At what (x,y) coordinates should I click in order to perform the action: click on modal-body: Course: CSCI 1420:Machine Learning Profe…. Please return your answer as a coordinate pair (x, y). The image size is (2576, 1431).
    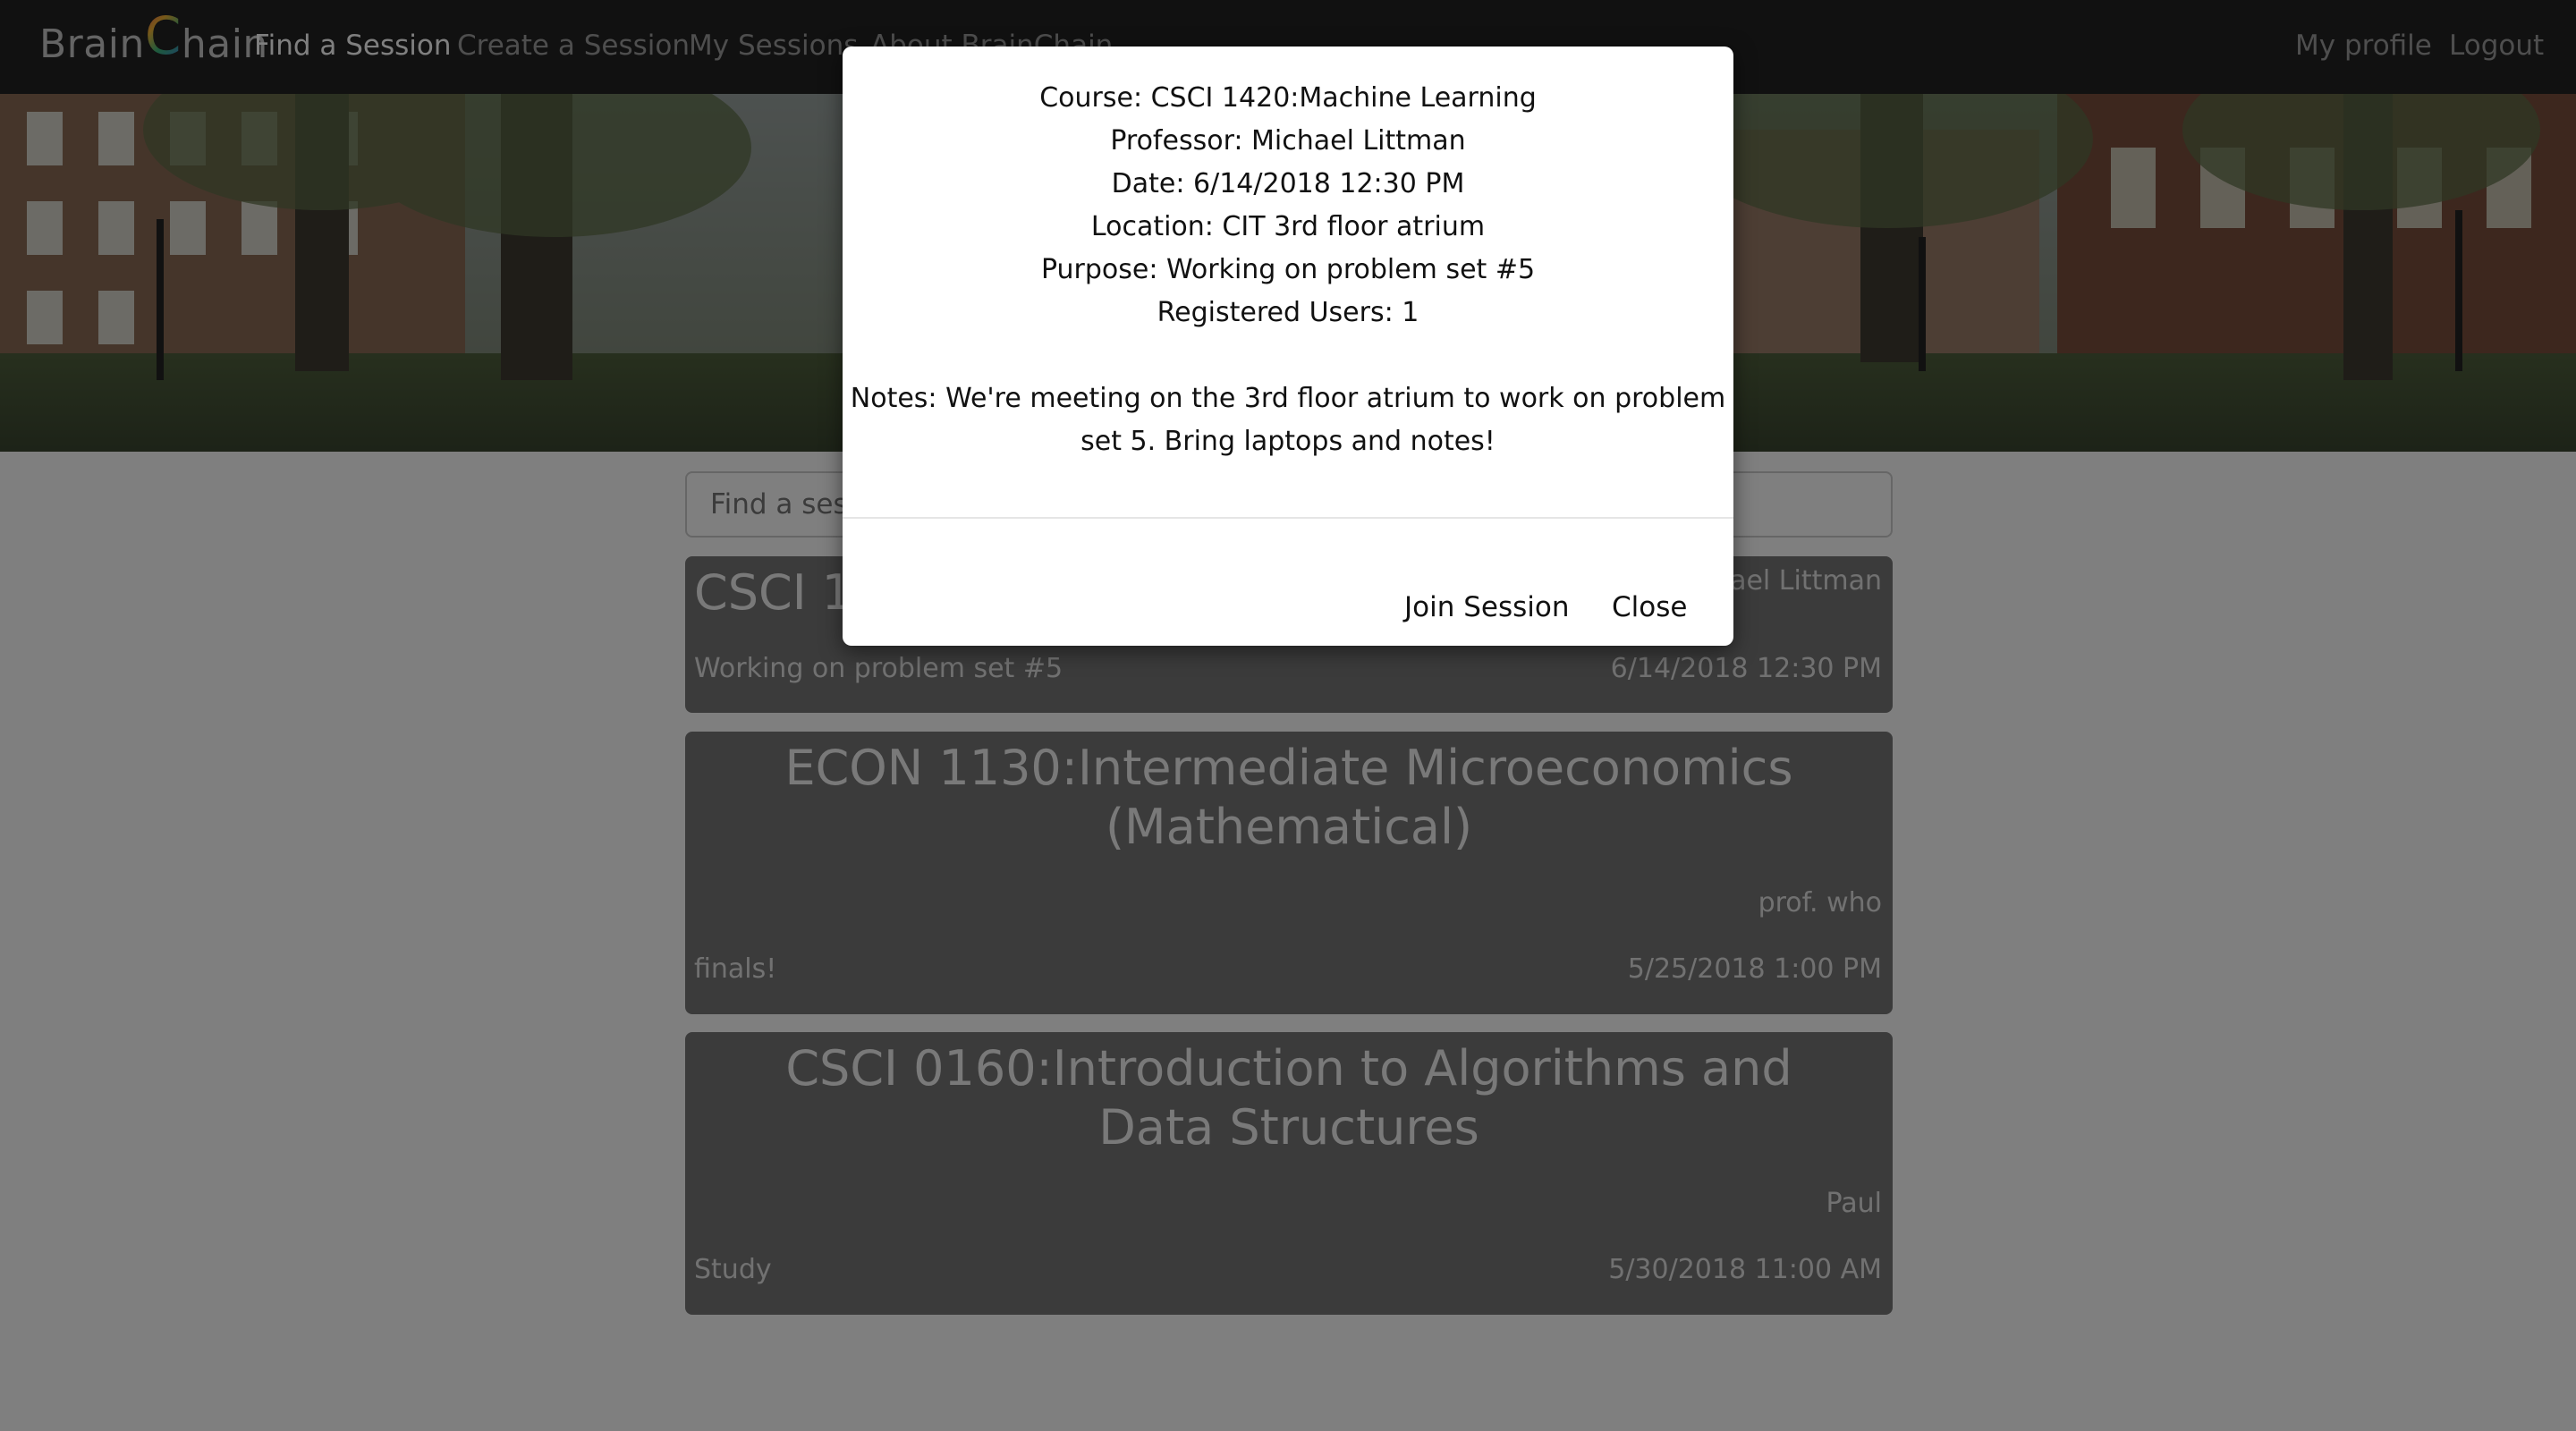
    Looking at the image, I should click on (1288, 282).